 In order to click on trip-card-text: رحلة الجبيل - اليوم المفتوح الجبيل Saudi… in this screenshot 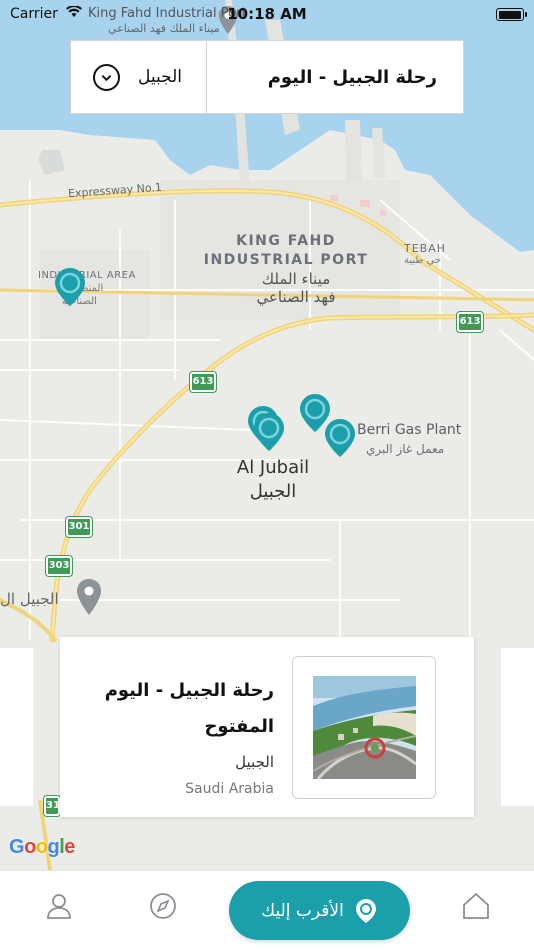, I will do `click(177, 735)`.